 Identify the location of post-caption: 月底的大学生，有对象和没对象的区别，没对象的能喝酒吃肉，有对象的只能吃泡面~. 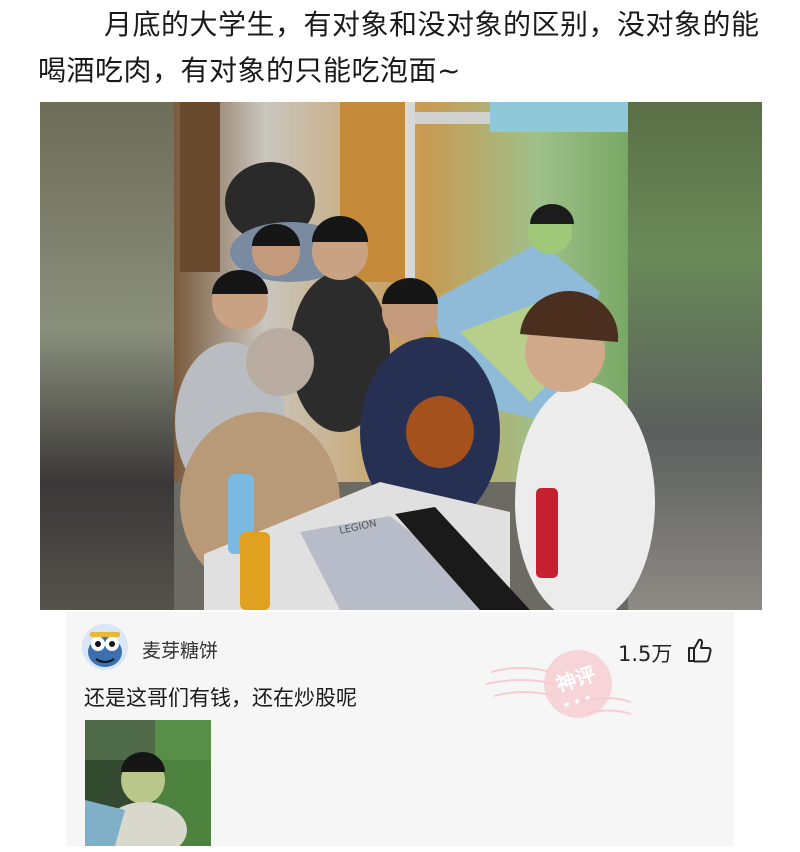
(399, 47).